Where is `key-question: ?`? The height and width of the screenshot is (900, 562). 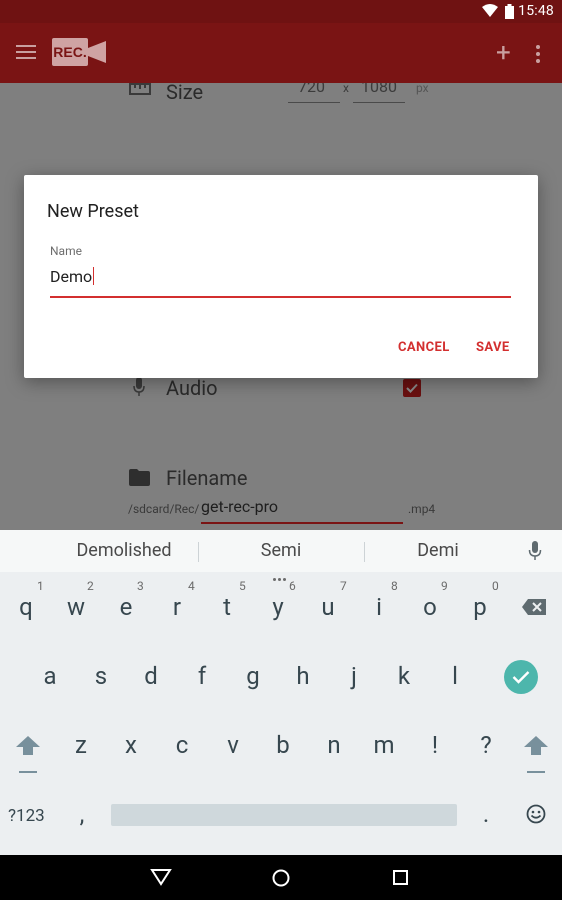 key-question: ? is located at coordinates (486, 745).